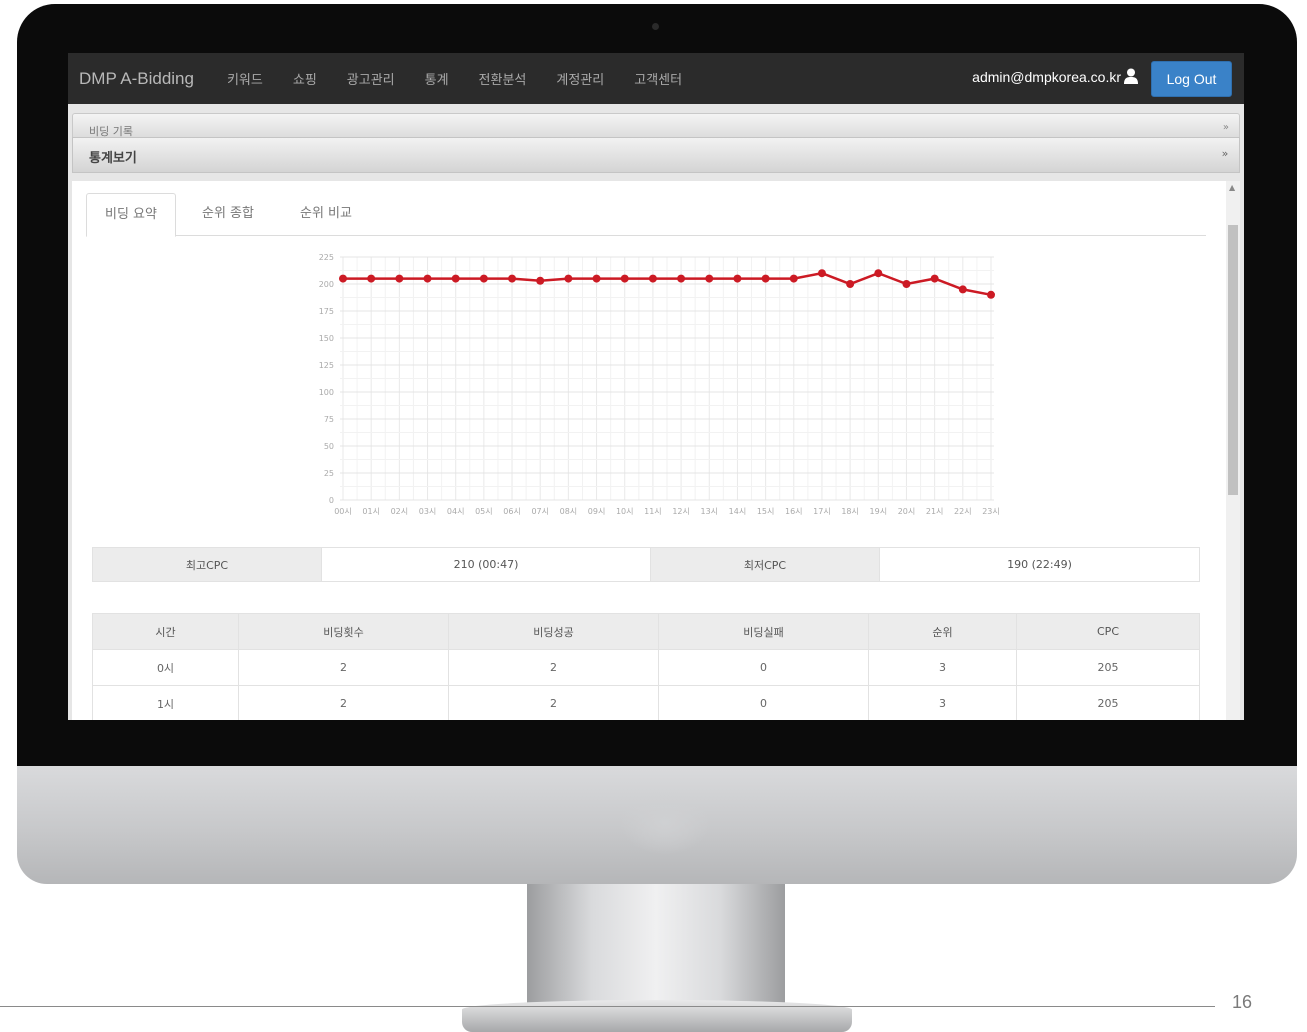 The image size is (1307, 1032). I want to click on x-tick-label: 13시, so click(709, 511).